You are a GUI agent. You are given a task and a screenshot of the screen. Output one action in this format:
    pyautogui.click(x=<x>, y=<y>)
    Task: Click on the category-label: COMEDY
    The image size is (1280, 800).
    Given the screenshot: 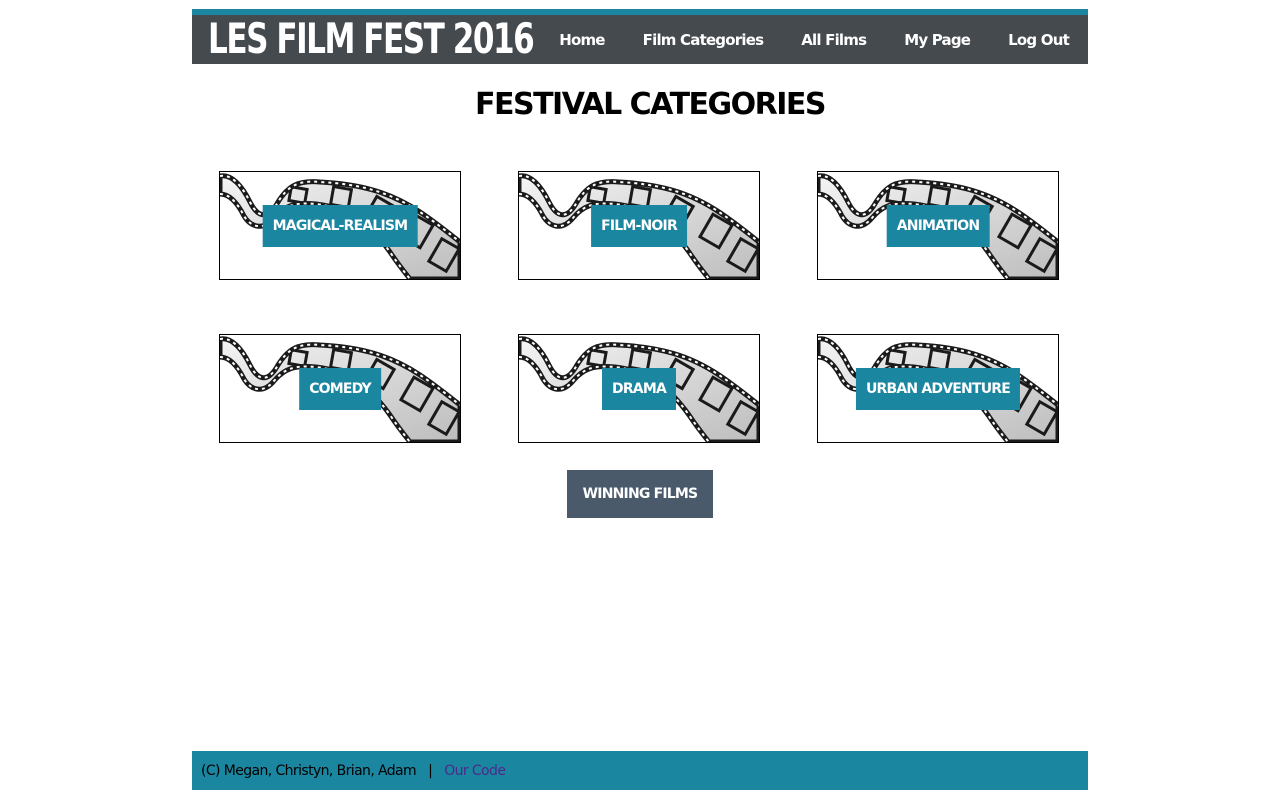 What is the action you would take?
    pyautogui.click(x=340, y=389)
    